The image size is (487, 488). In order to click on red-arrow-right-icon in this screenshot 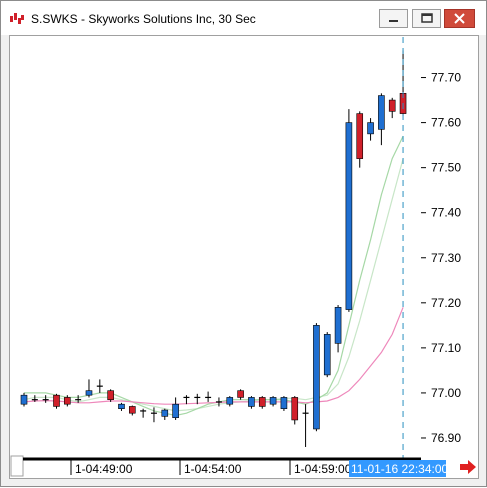, I will do `click(468, 467)`.